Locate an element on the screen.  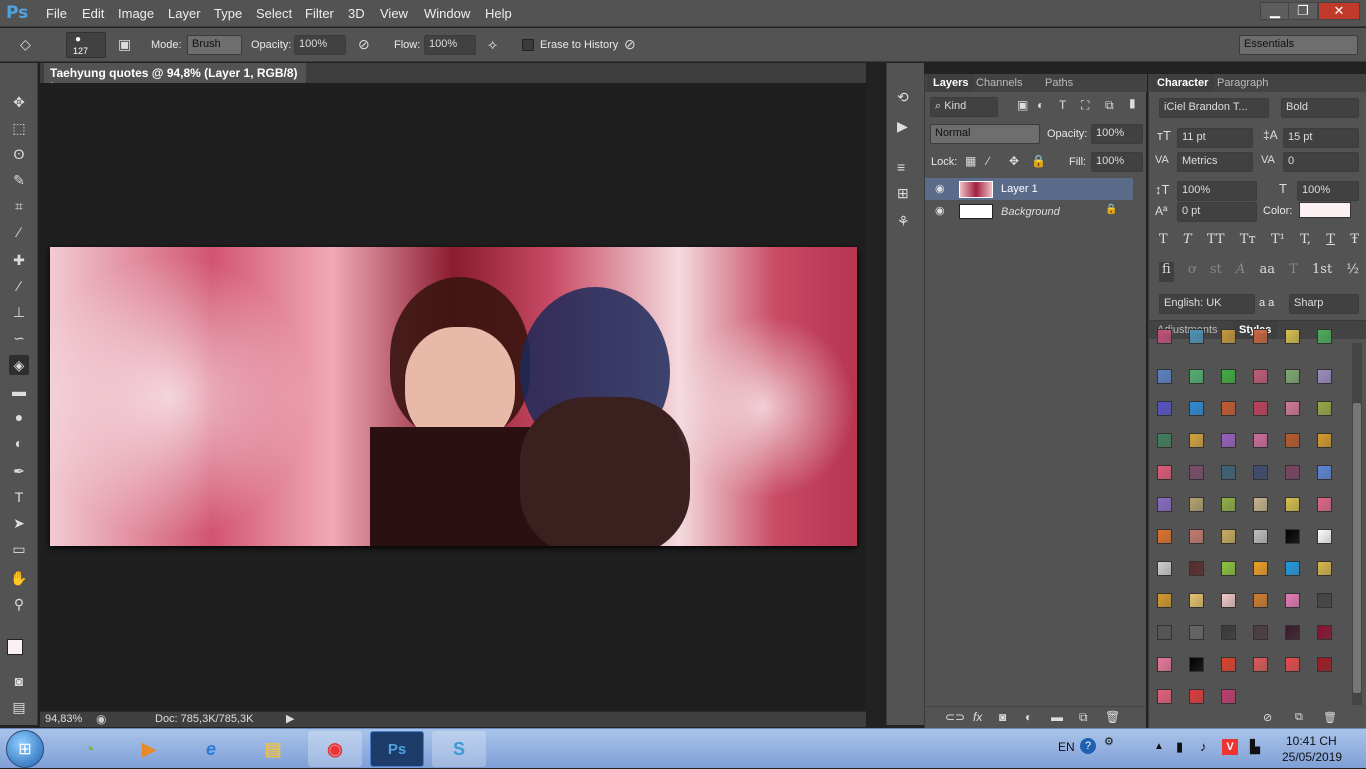
healing-tool-icon: ✚ is located at coordinates (19, 260).